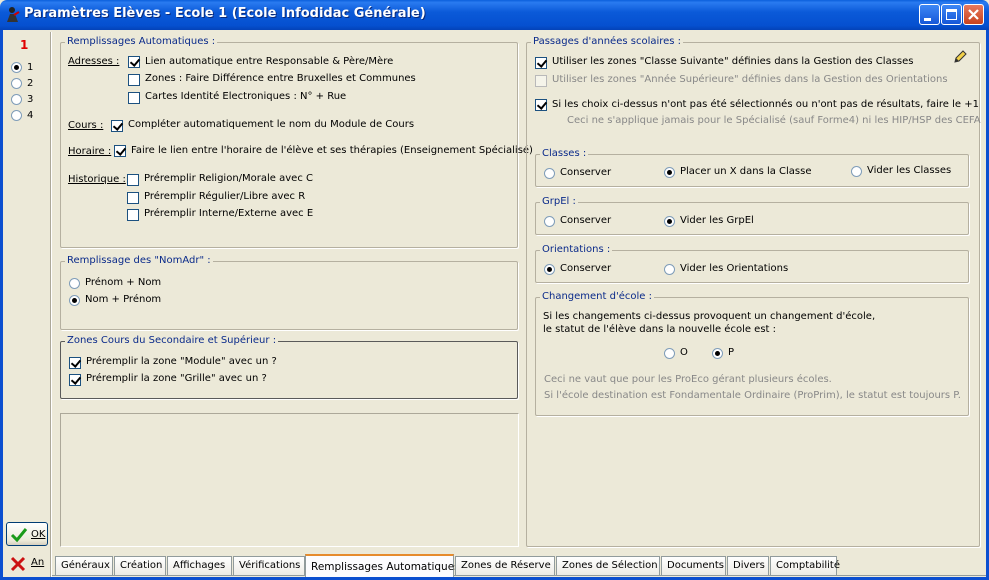 This screenshot has height=580, width=989. Describe the element at coordinates (541, 81) in the screenshot. I see `passages-annee-sup-checkbox` at that location.